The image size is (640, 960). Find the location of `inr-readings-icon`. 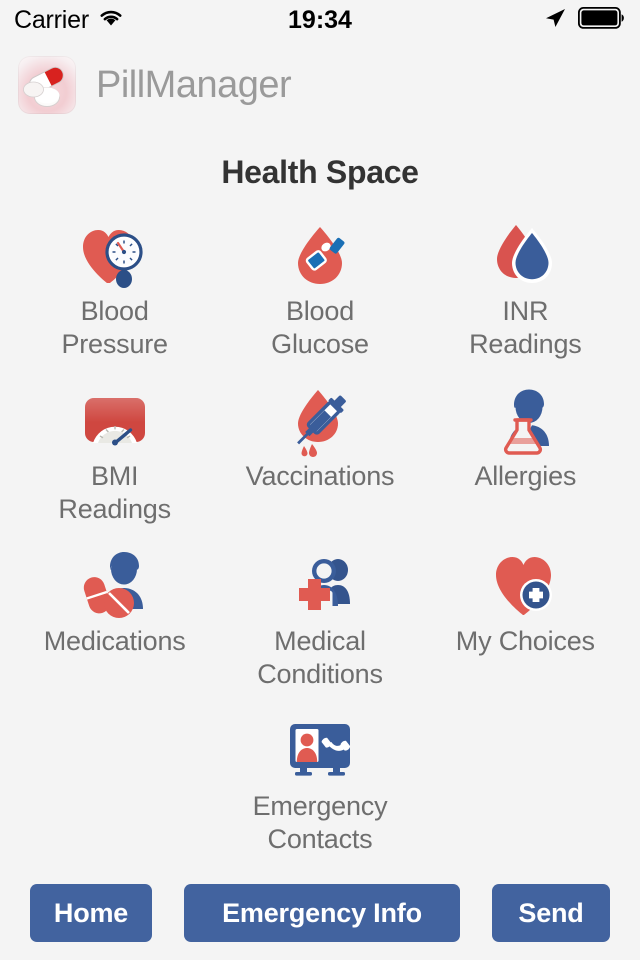

inr-readings-icon is located at coordinates (525, 255).